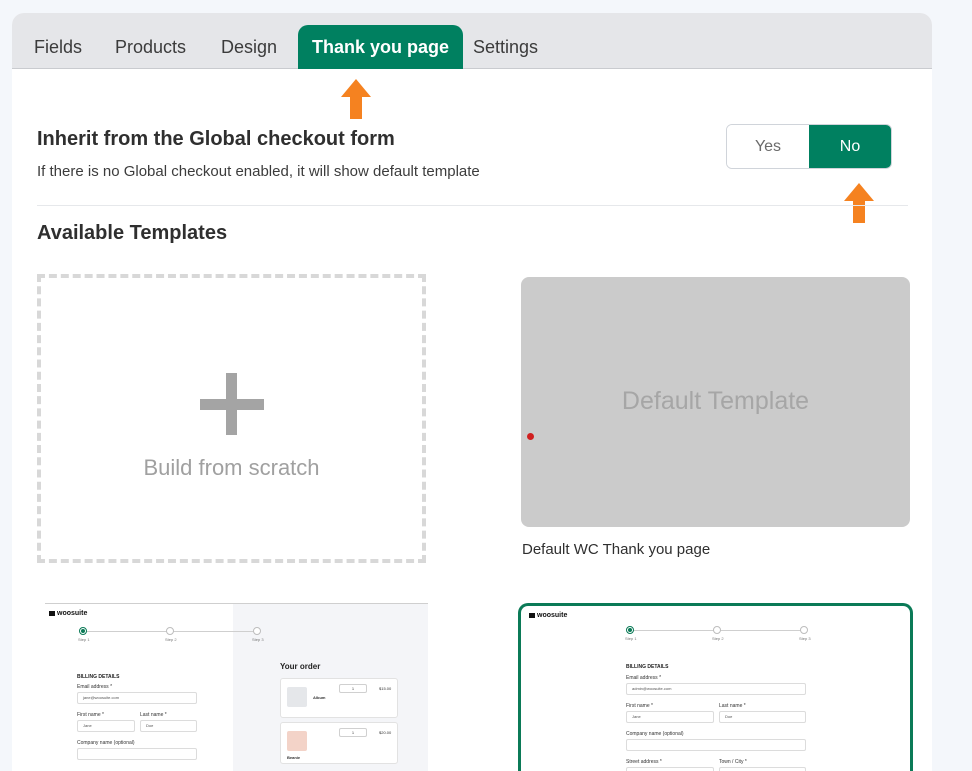 This screenshot has width=972, height=771. What do you see at coordinates (733, 762) in the screenshot?
I see `town-city-label: Town / City *` at bounding box center [733, 762].